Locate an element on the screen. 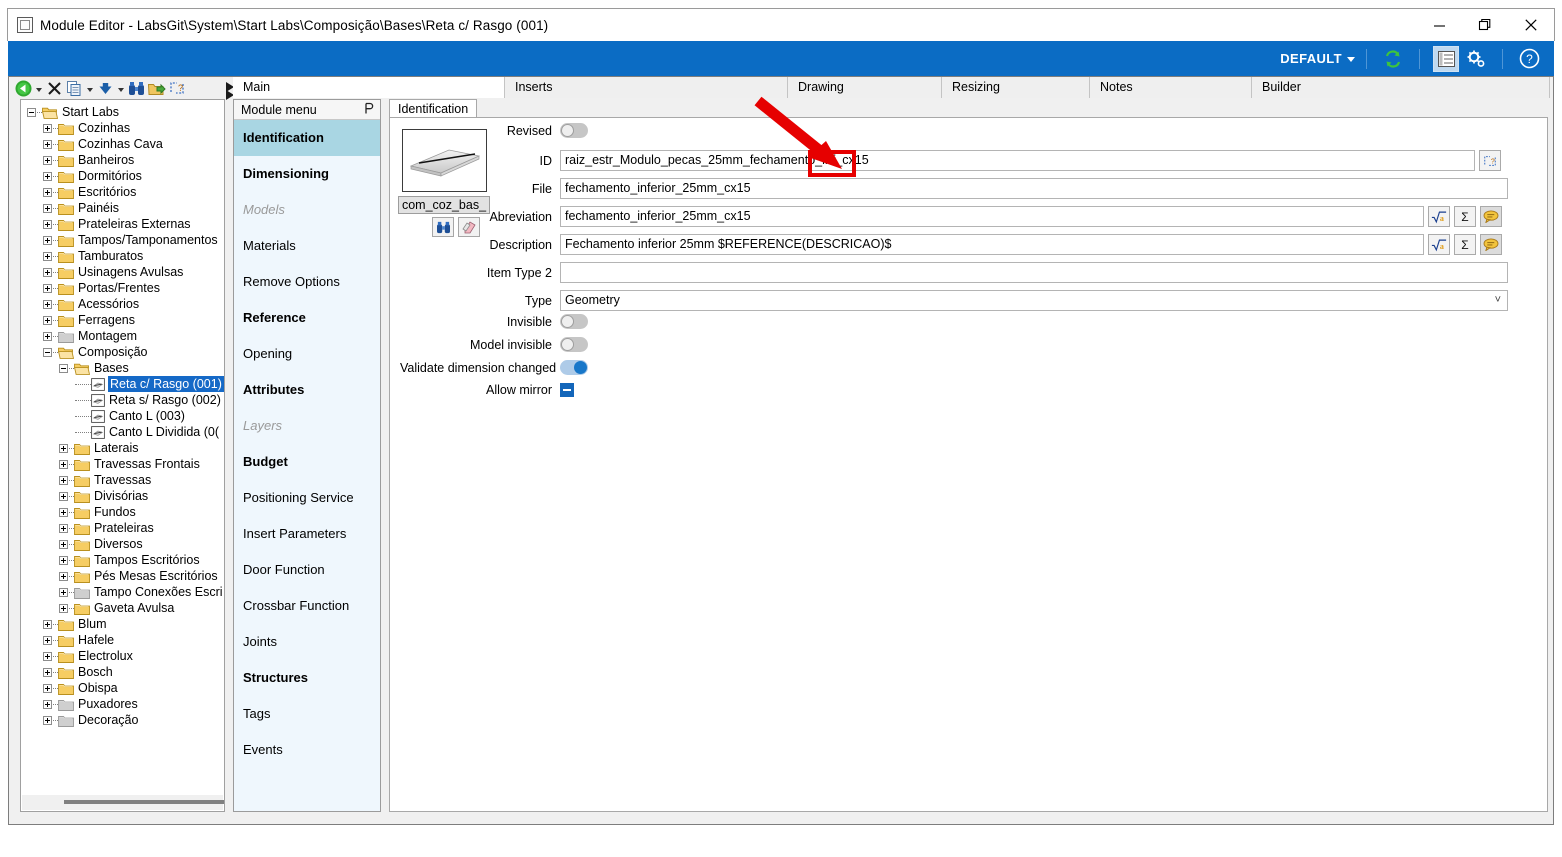  tree-item: Tampo Conexões Escri is located at coordinates (122, 592).